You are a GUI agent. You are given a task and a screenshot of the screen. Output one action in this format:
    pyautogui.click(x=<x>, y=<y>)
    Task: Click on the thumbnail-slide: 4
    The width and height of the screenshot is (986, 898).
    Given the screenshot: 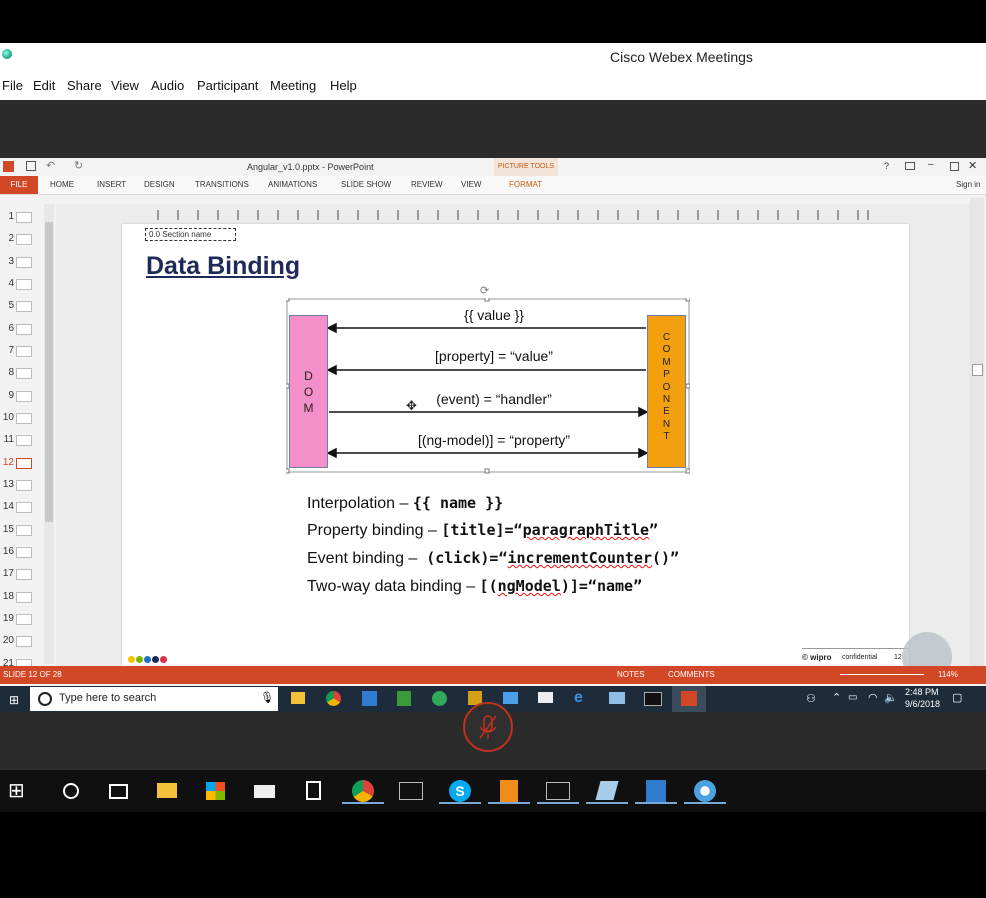 What is the action you would take?
    pyautogui.click(x=25, y=285)
    